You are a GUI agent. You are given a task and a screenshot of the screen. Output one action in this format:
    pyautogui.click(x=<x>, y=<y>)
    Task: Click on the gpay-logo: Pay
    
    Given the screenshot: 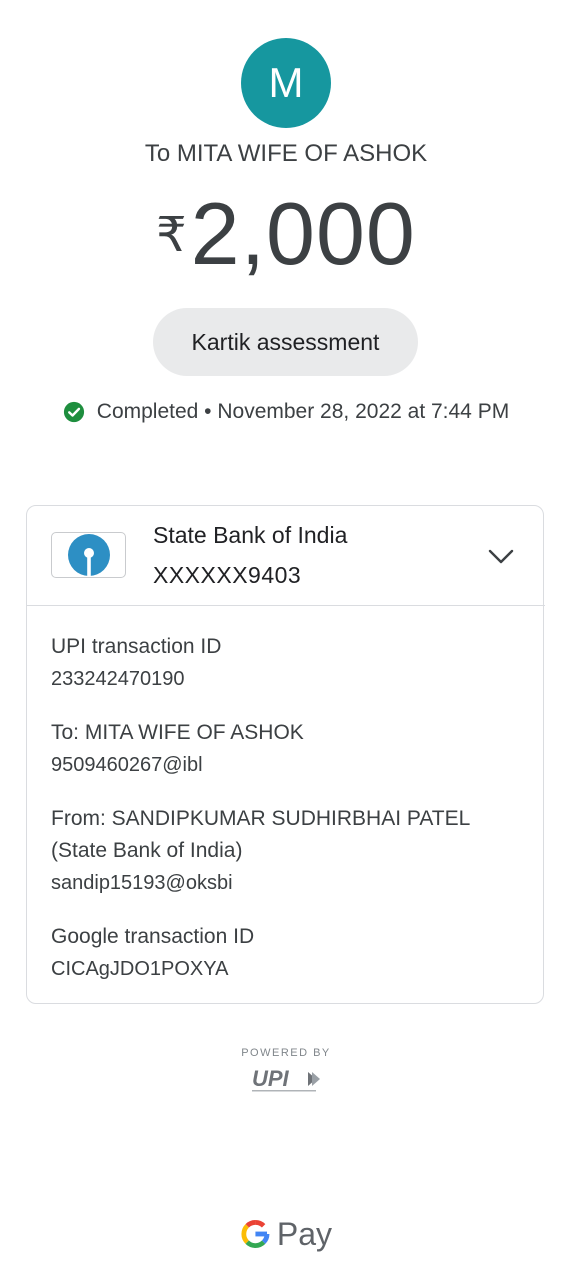 What is the action you would take?
    pyautogui.click(x=286, y=1234)
    